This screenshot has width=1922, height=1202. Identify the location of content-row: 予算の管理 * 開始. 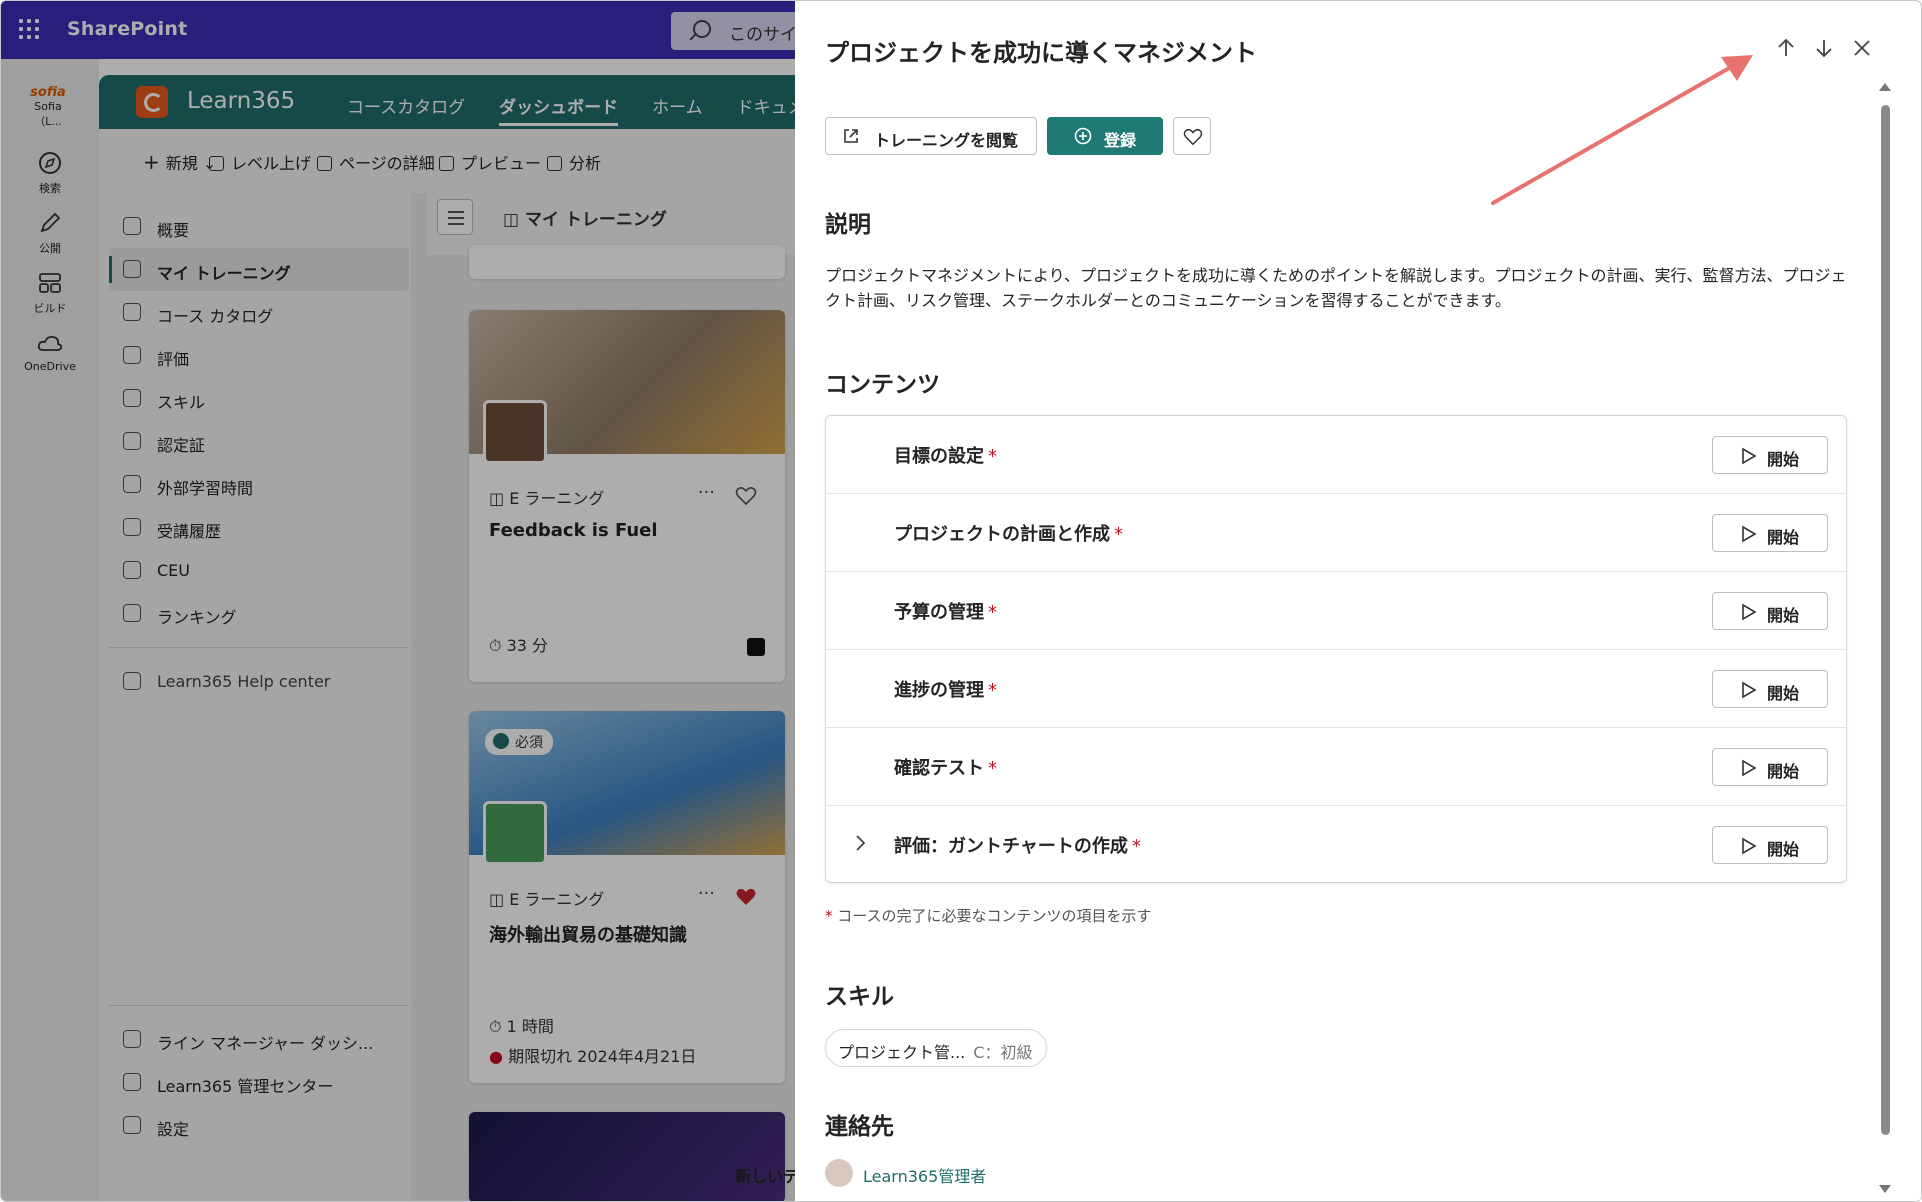
(1336, 611).